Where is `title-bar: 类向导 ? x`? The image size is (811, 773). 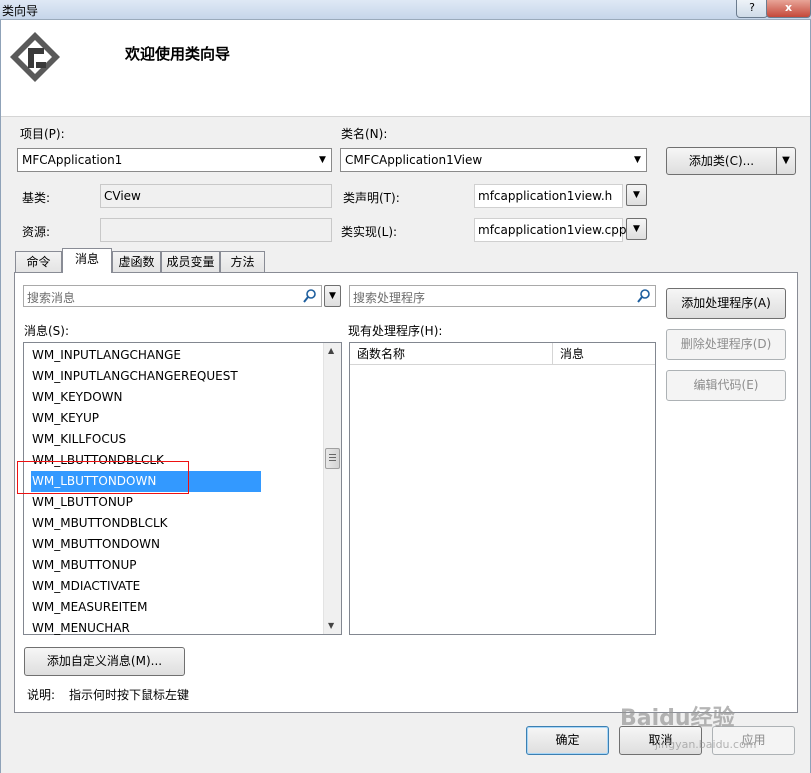
title-bar: 类向导 ? x is located at coordinates (405, 10).